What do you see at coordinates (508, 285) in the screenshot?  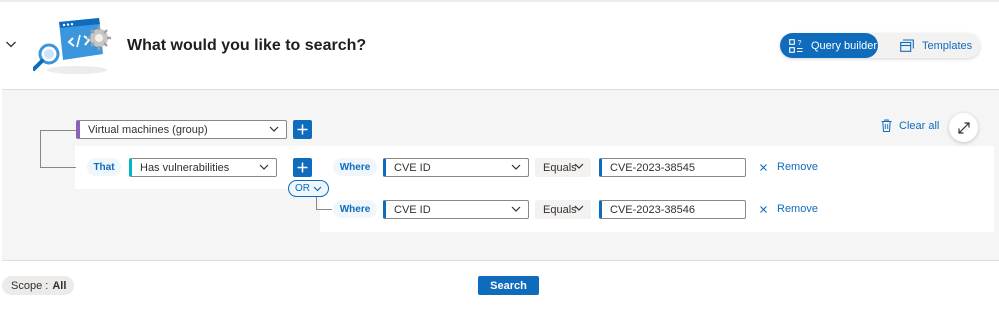 I see `search-button: Search` at bounding box center [508, 285].